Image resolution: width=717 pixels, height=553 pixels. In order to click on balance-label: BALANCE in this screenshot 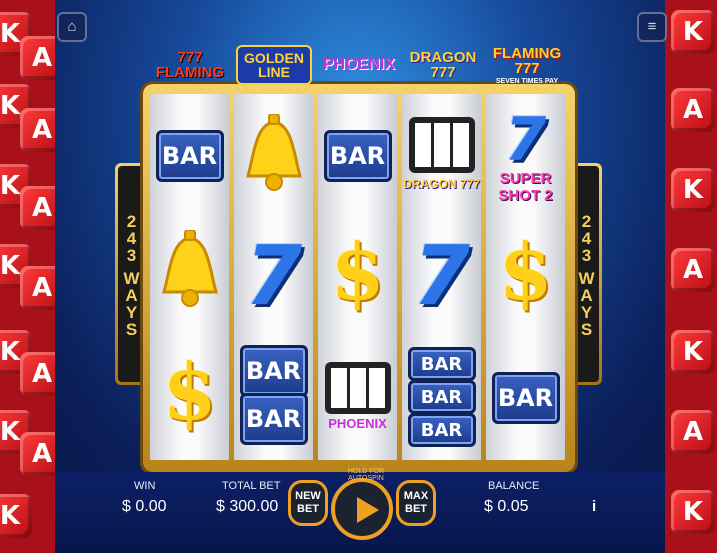, I will do `click(514, 486)`.